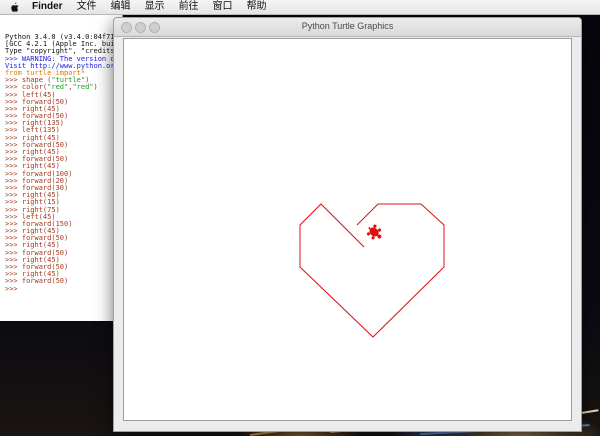 Image resolution: width=600 pixels, height=436 pixels. What do you see at coordinates (47, 7) in the screenshot?
I see `menu-app-name: Finder` at bounding box center [47, 7].